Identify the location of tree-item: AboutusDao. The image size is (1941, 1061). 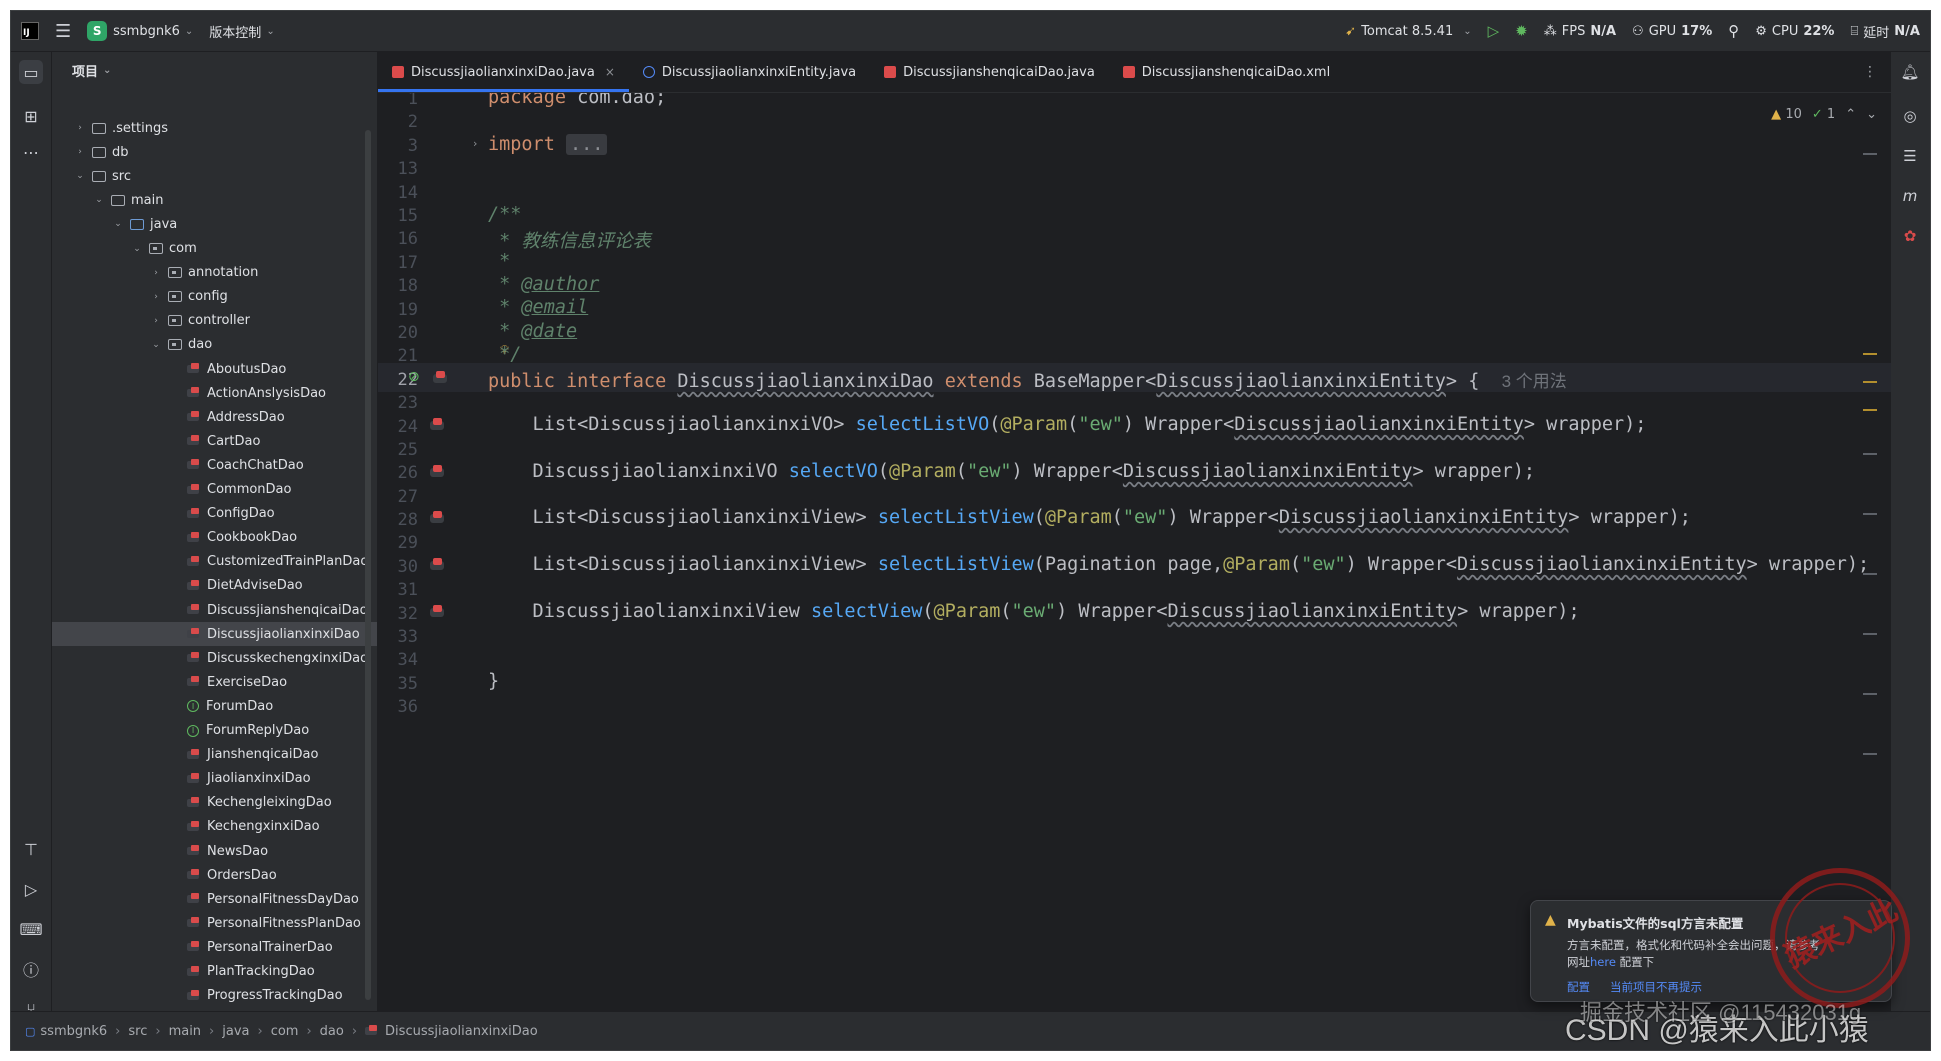
(214, 369).